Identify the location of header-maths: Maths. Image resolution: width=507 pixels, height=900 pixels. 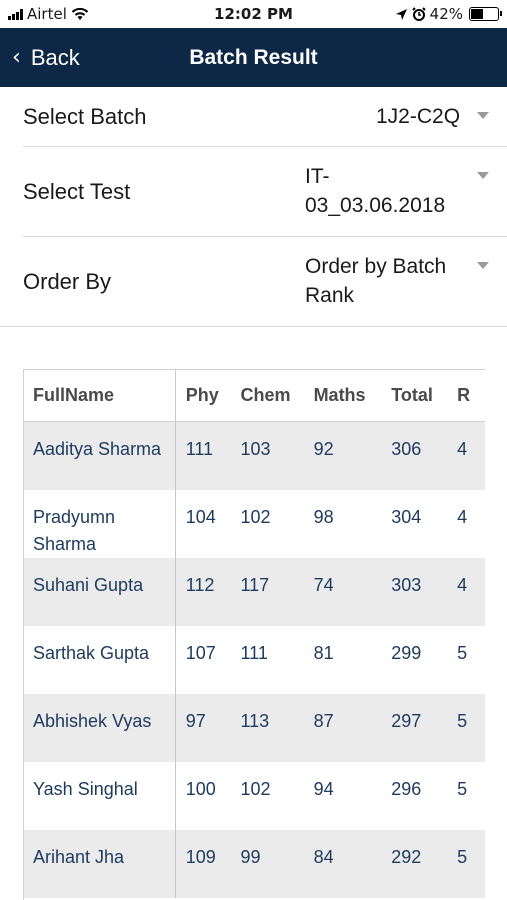
(342, 395).